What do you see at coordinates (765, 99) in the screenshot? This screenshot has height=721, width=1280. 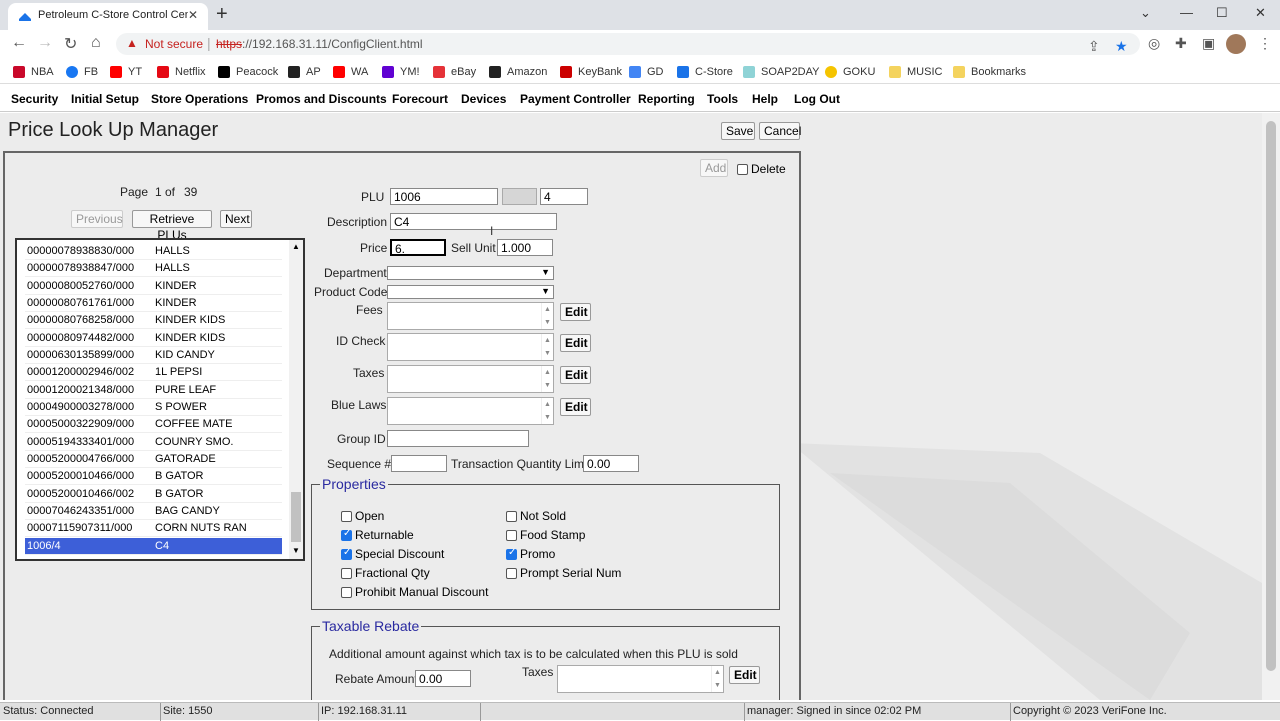 I see `menu-help: Help` at bounding box center [765, 99].